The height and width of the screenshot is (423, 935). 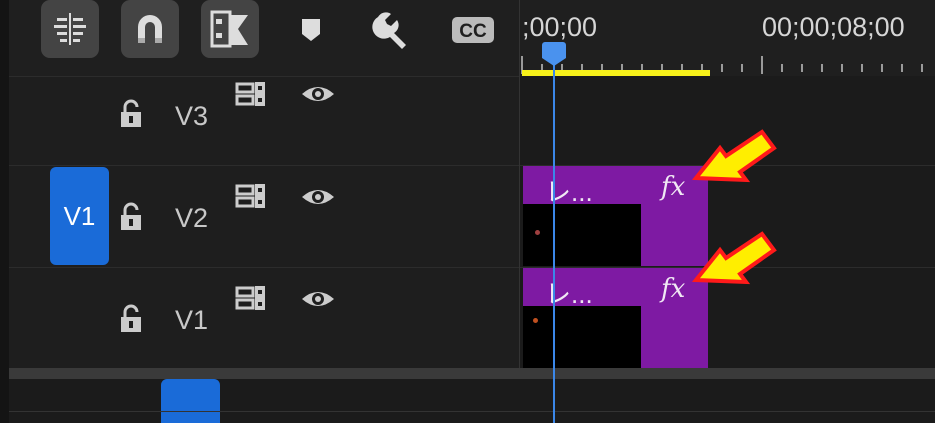 I want to click on source-patch-v1: V1, so click(x=79, y=216).